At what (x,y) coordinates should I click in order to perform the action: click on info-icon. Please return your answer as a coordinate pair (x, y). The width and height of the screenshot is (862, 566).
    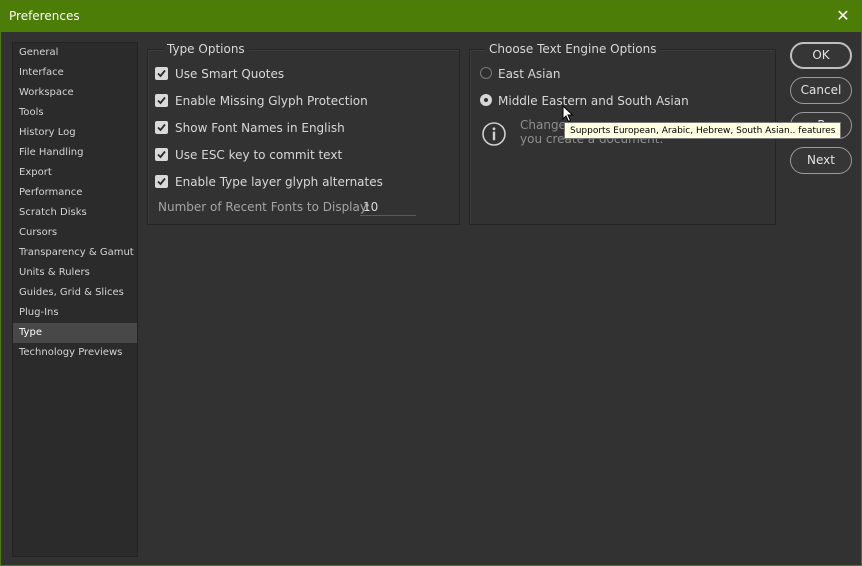
    Looking at the image, I should click on (494, 134).